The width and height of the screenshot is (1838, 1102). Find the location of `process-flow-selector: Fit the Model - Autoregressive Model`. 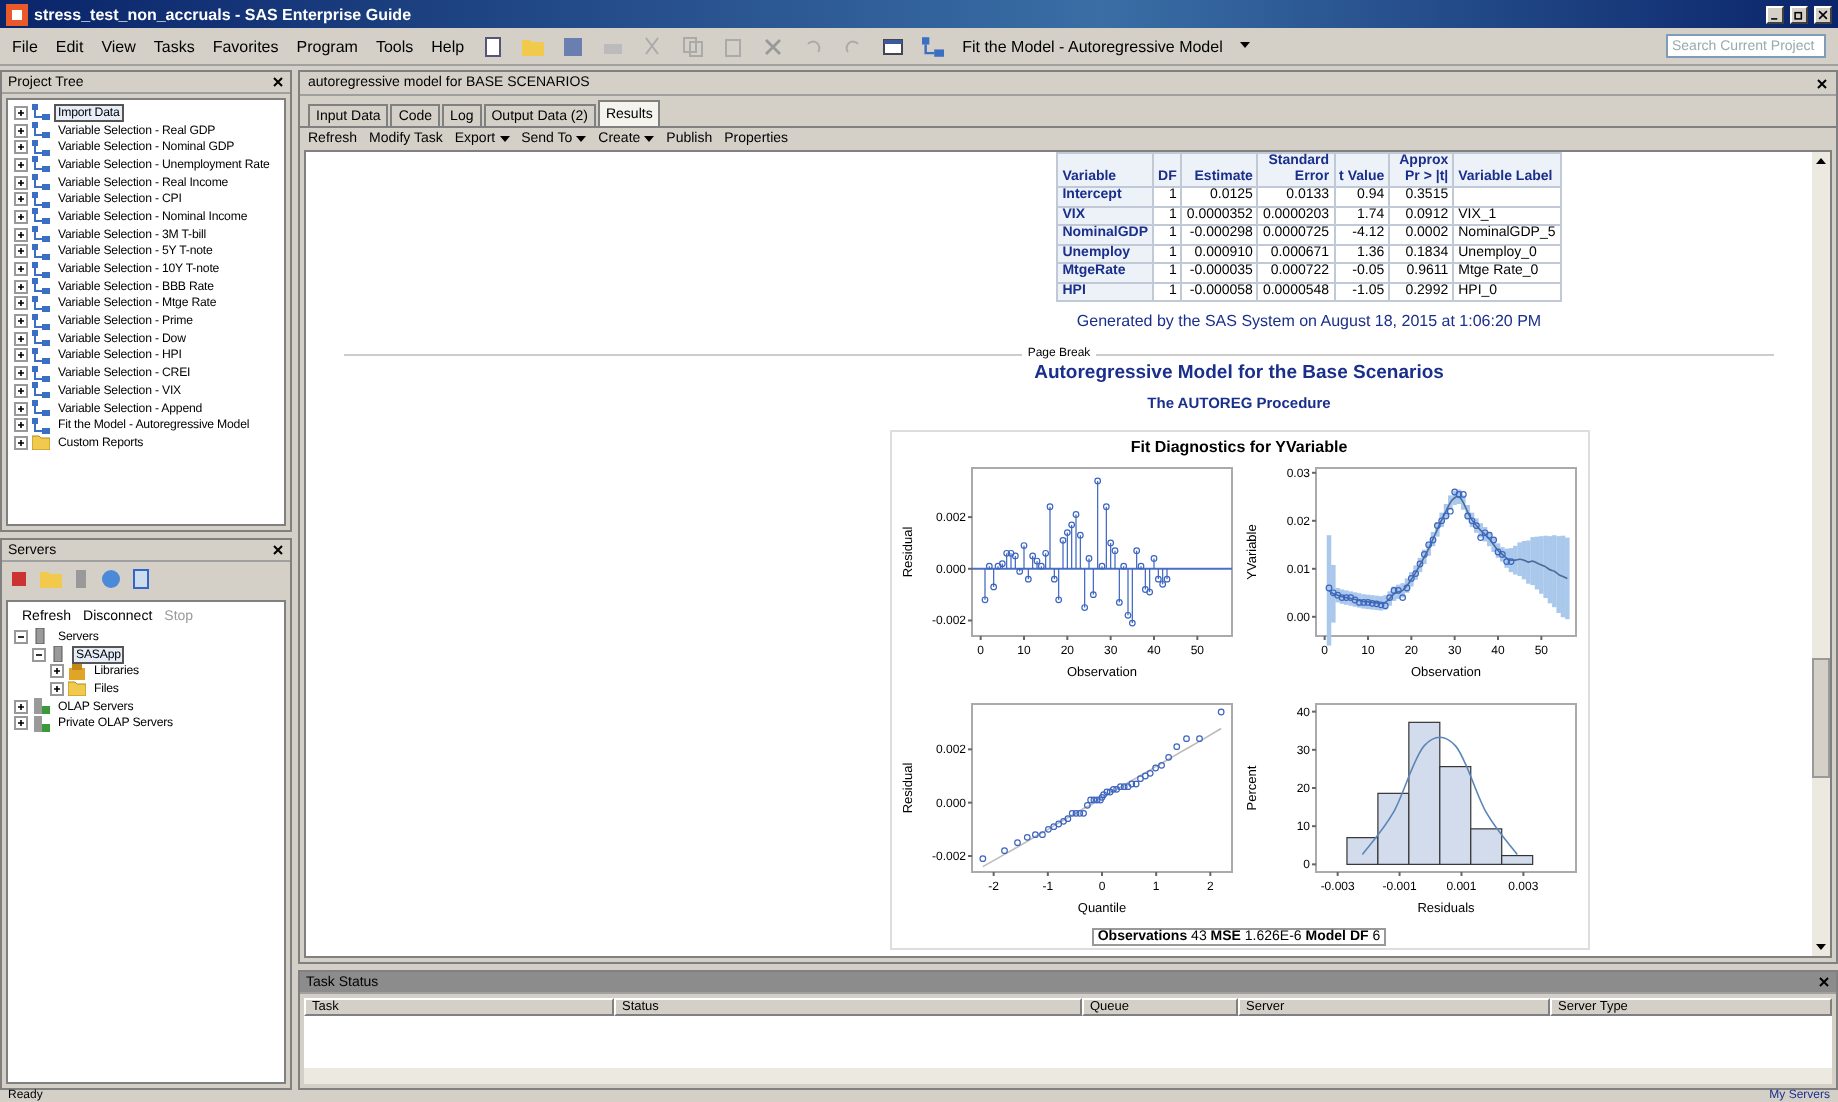

process-flow-selector: Fit the Model - Autoregressive Model is located at coordinates (1092, 46).